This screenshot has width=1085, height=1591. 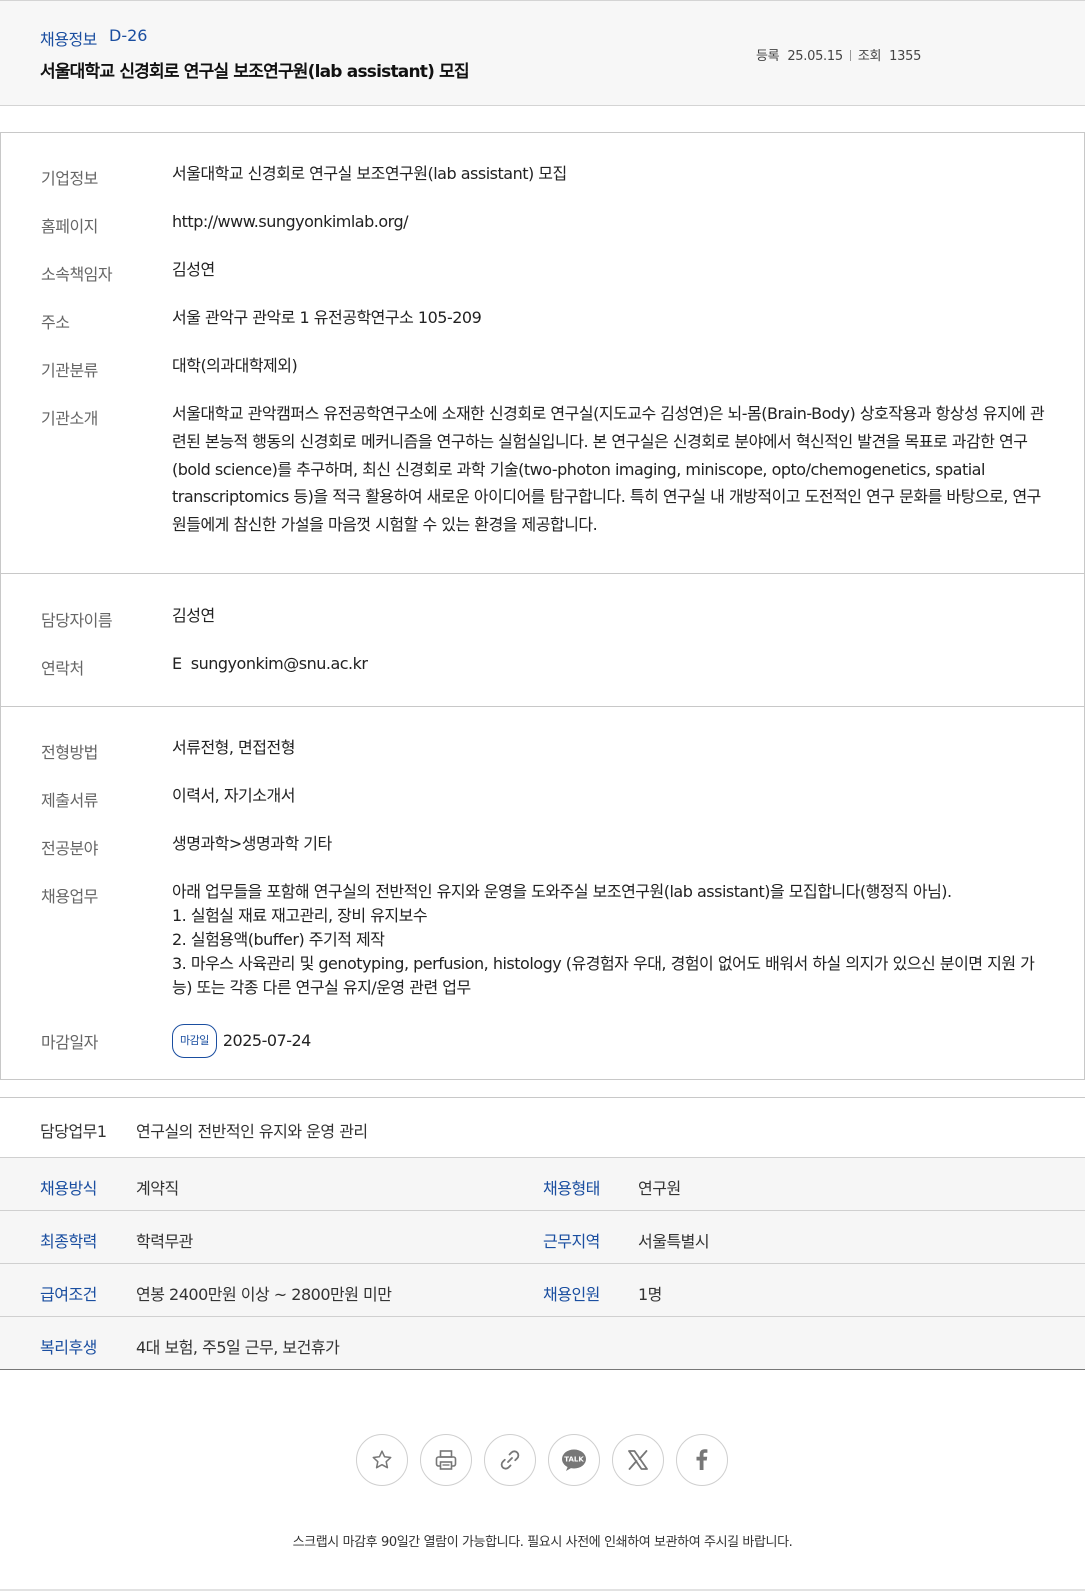 What do you see at coordinates (613, 664) in the screenshot?
I see `contact-email-line: E sungyonkim@snu.ac.kr` at bounding box center [613, 664].